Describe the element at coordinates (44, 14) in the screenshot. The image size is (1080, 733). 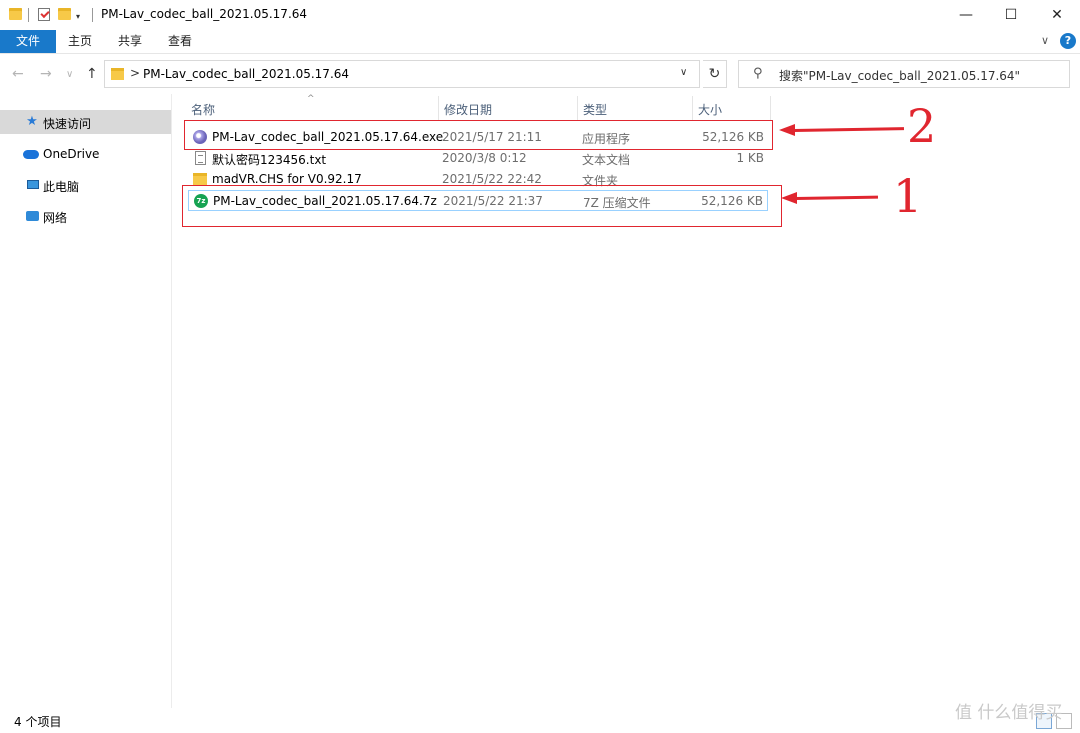
I see `properties-icon` at that location.